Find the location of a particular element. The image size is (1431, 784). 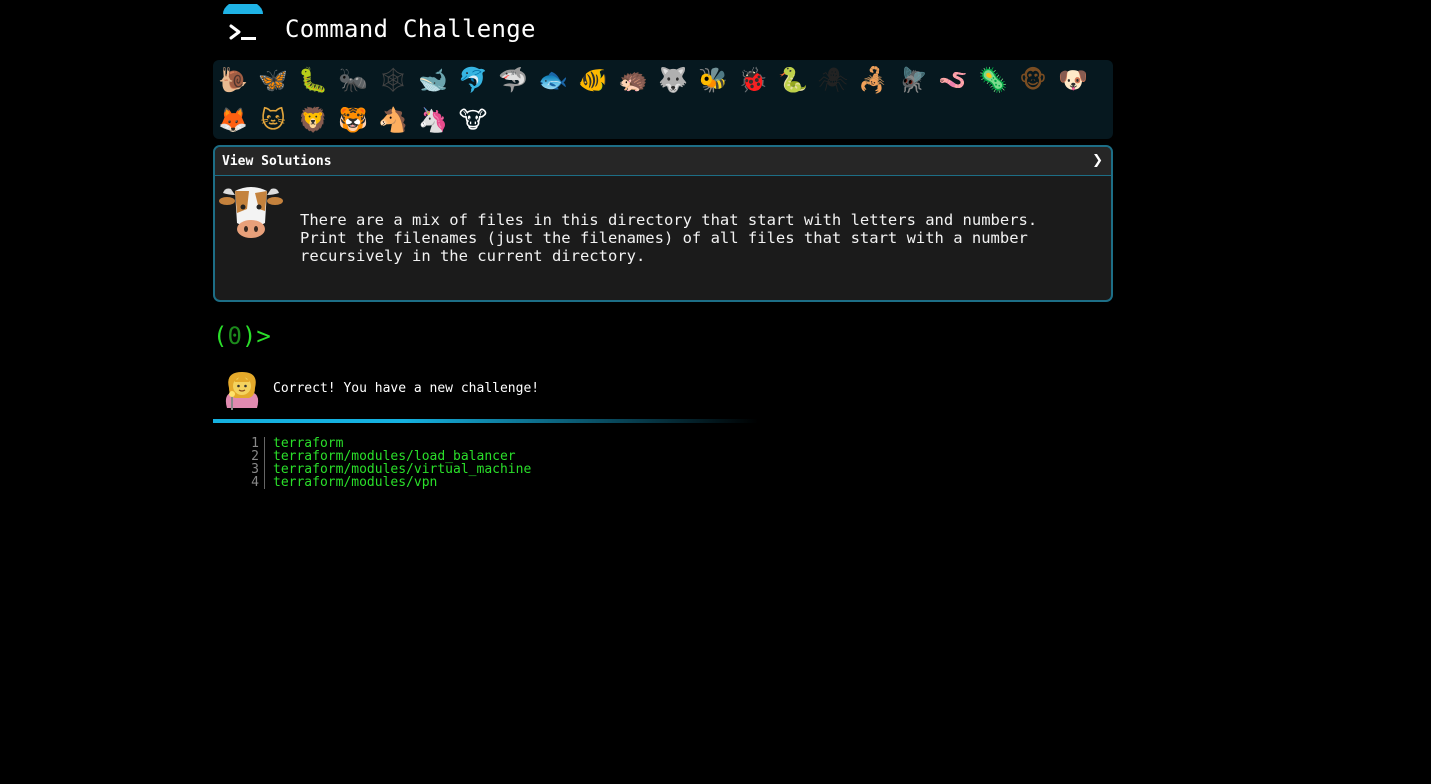

animal-earthworm-icon: 🪱 is located at coordinates (953, 80).